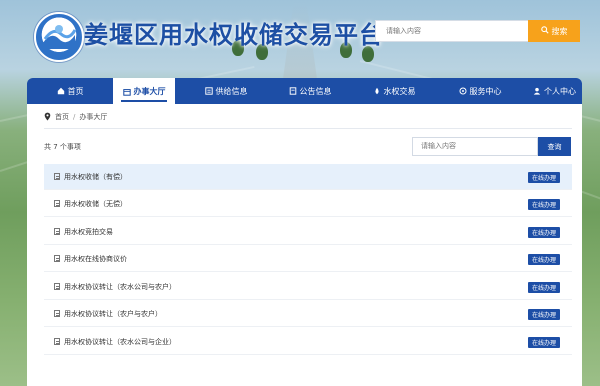 The height and width of the screenshot is (386, 600). I want to click on nav-item-label: 首页, so click(75, 91).